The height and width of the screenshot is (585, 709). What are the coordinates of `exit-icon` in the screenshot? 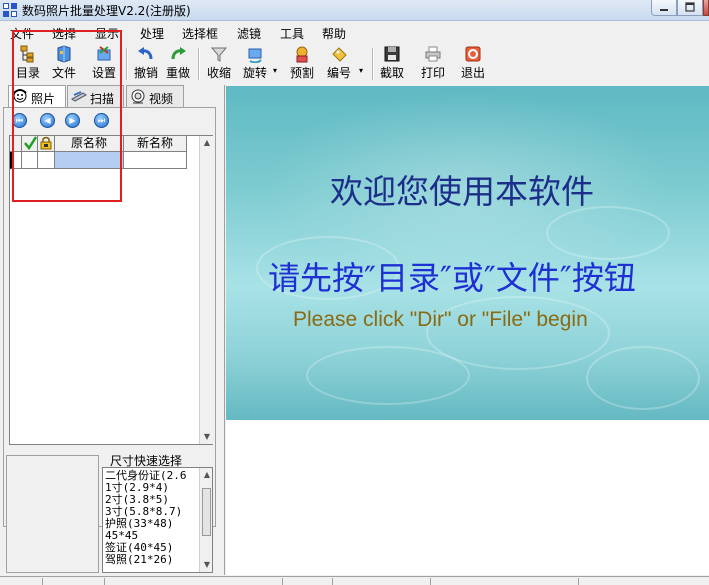 It's located at (473, 54).